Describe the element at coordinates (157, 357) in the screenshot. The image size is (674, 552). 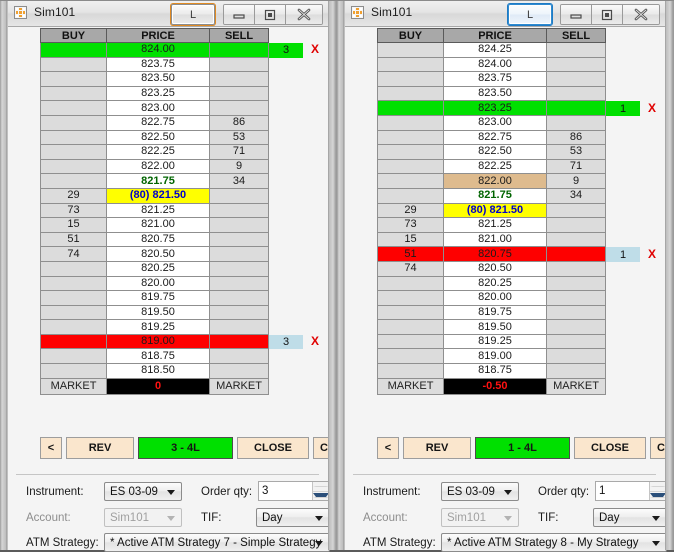
I see `price-cell: 818.75` at that location.